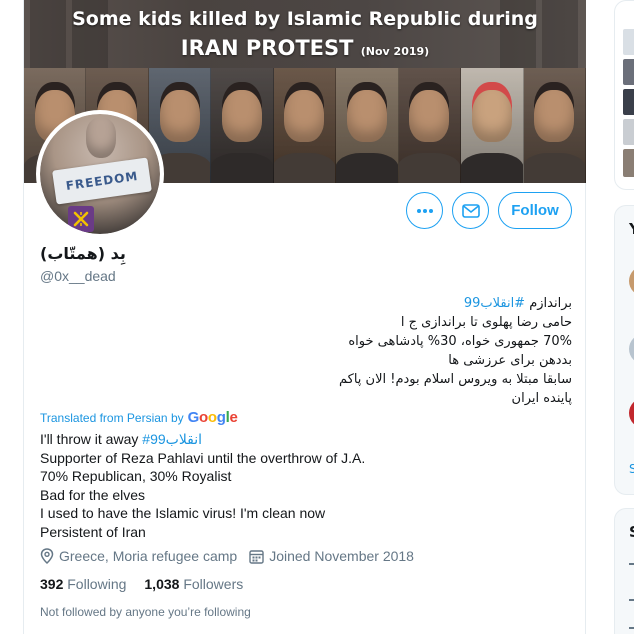 The width and height of the screenshot is (634, 634). I want to click on bio-line: Bad for the elves, so click(93, 494).